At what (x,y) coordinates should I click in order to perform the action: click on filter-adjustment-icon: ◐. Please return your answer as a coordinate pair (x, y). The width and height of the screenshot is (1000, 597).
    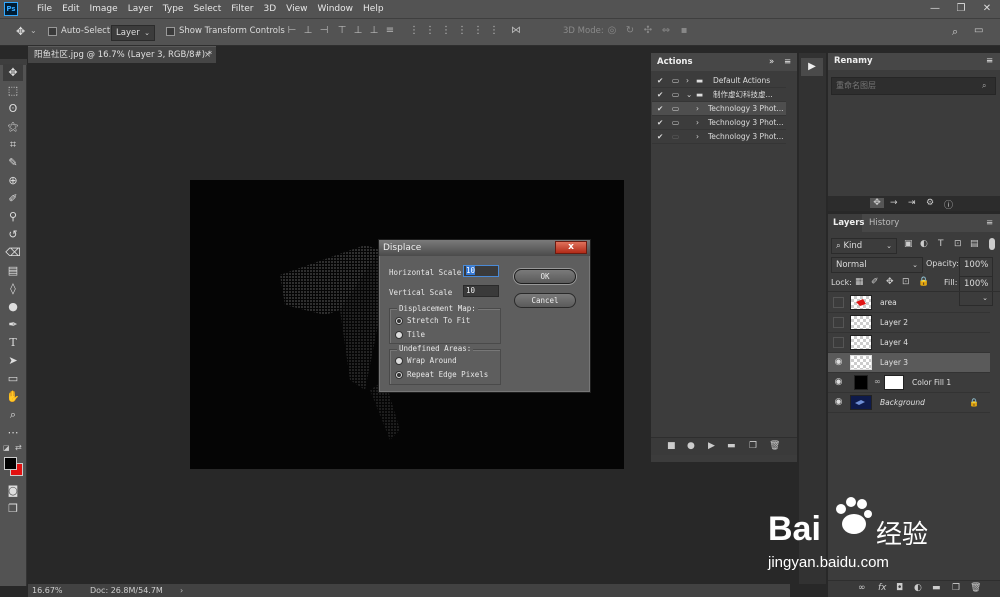
    Looking at the image, I should click on (924, 244).